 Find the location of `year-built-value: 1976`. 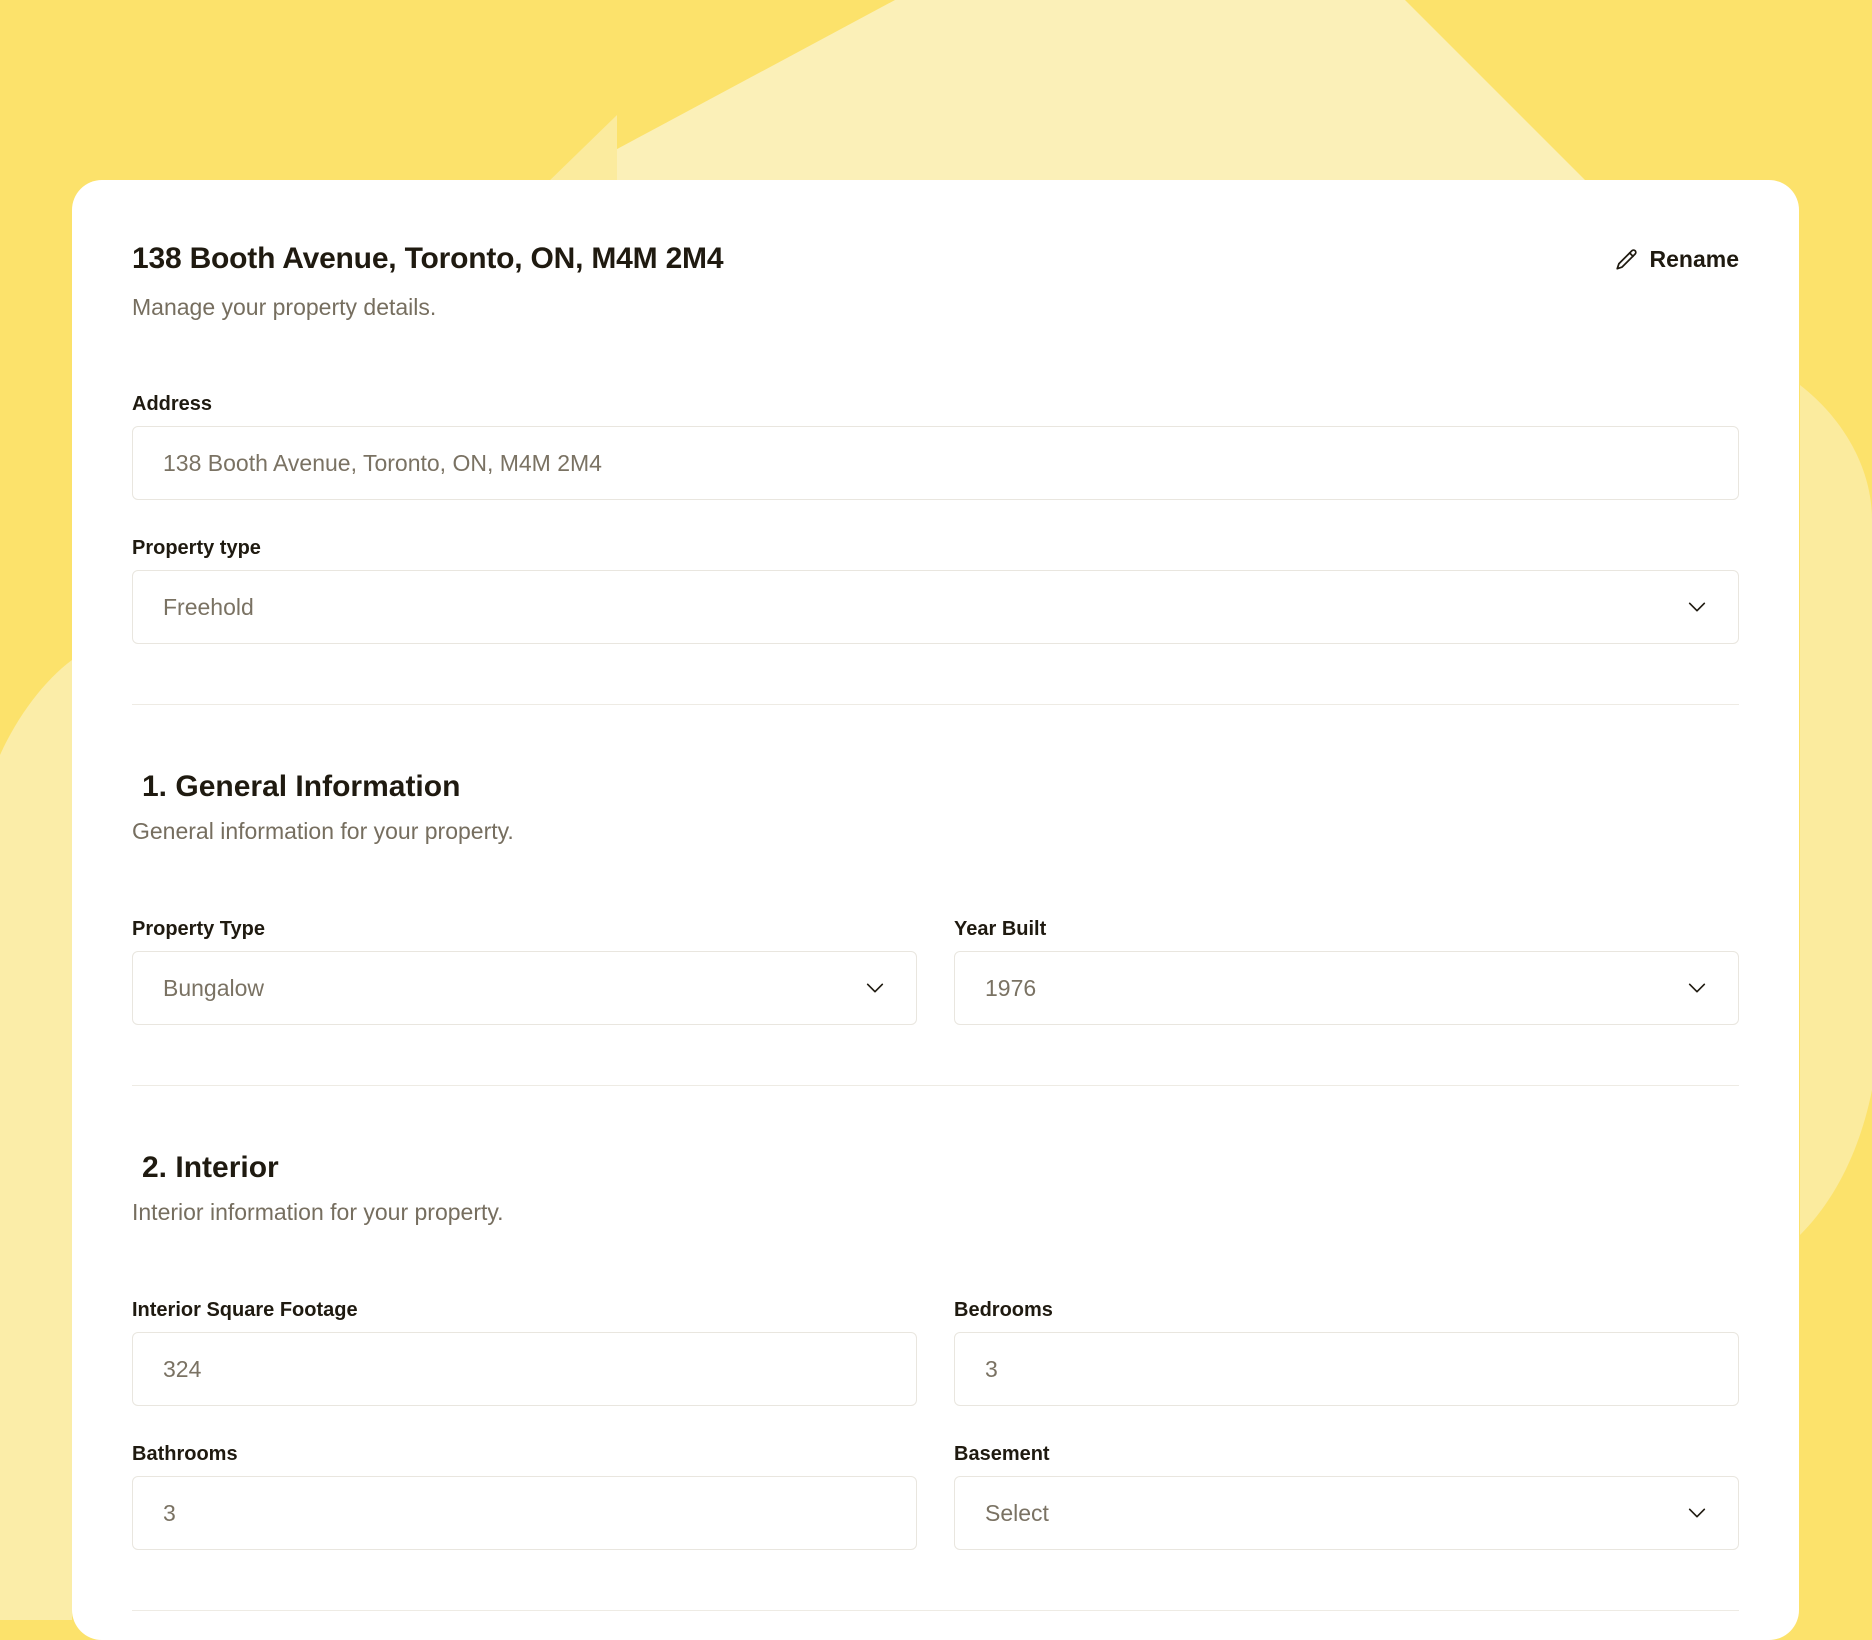

year-built-value: 1976 is located at coordinates (1011, 987).